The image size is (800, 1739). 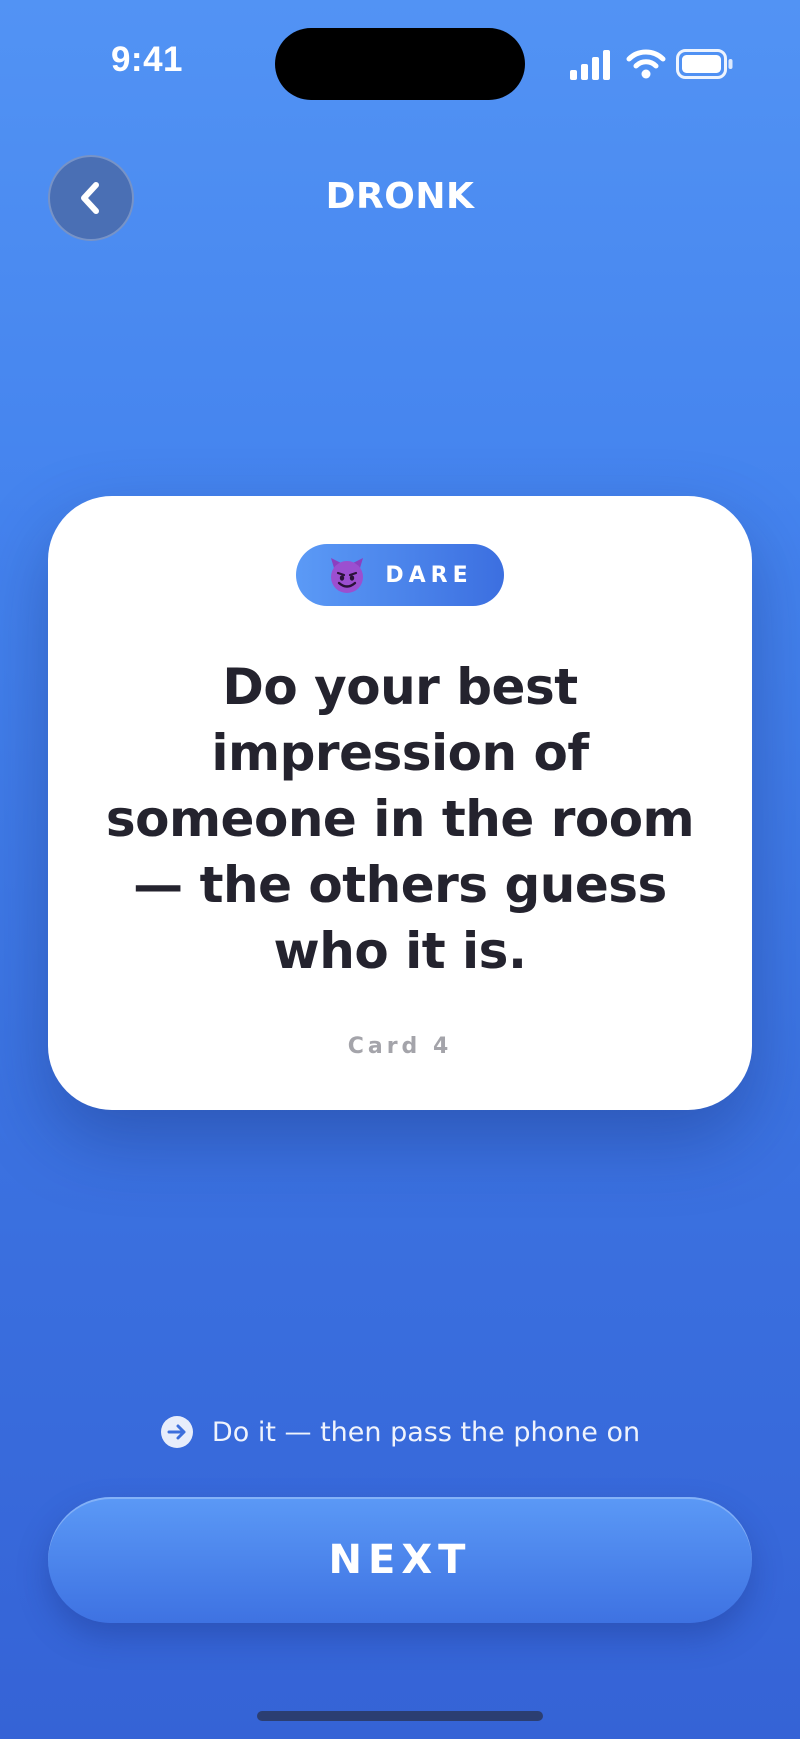 I want to click on battery-icon, so click(x=704, y=64).